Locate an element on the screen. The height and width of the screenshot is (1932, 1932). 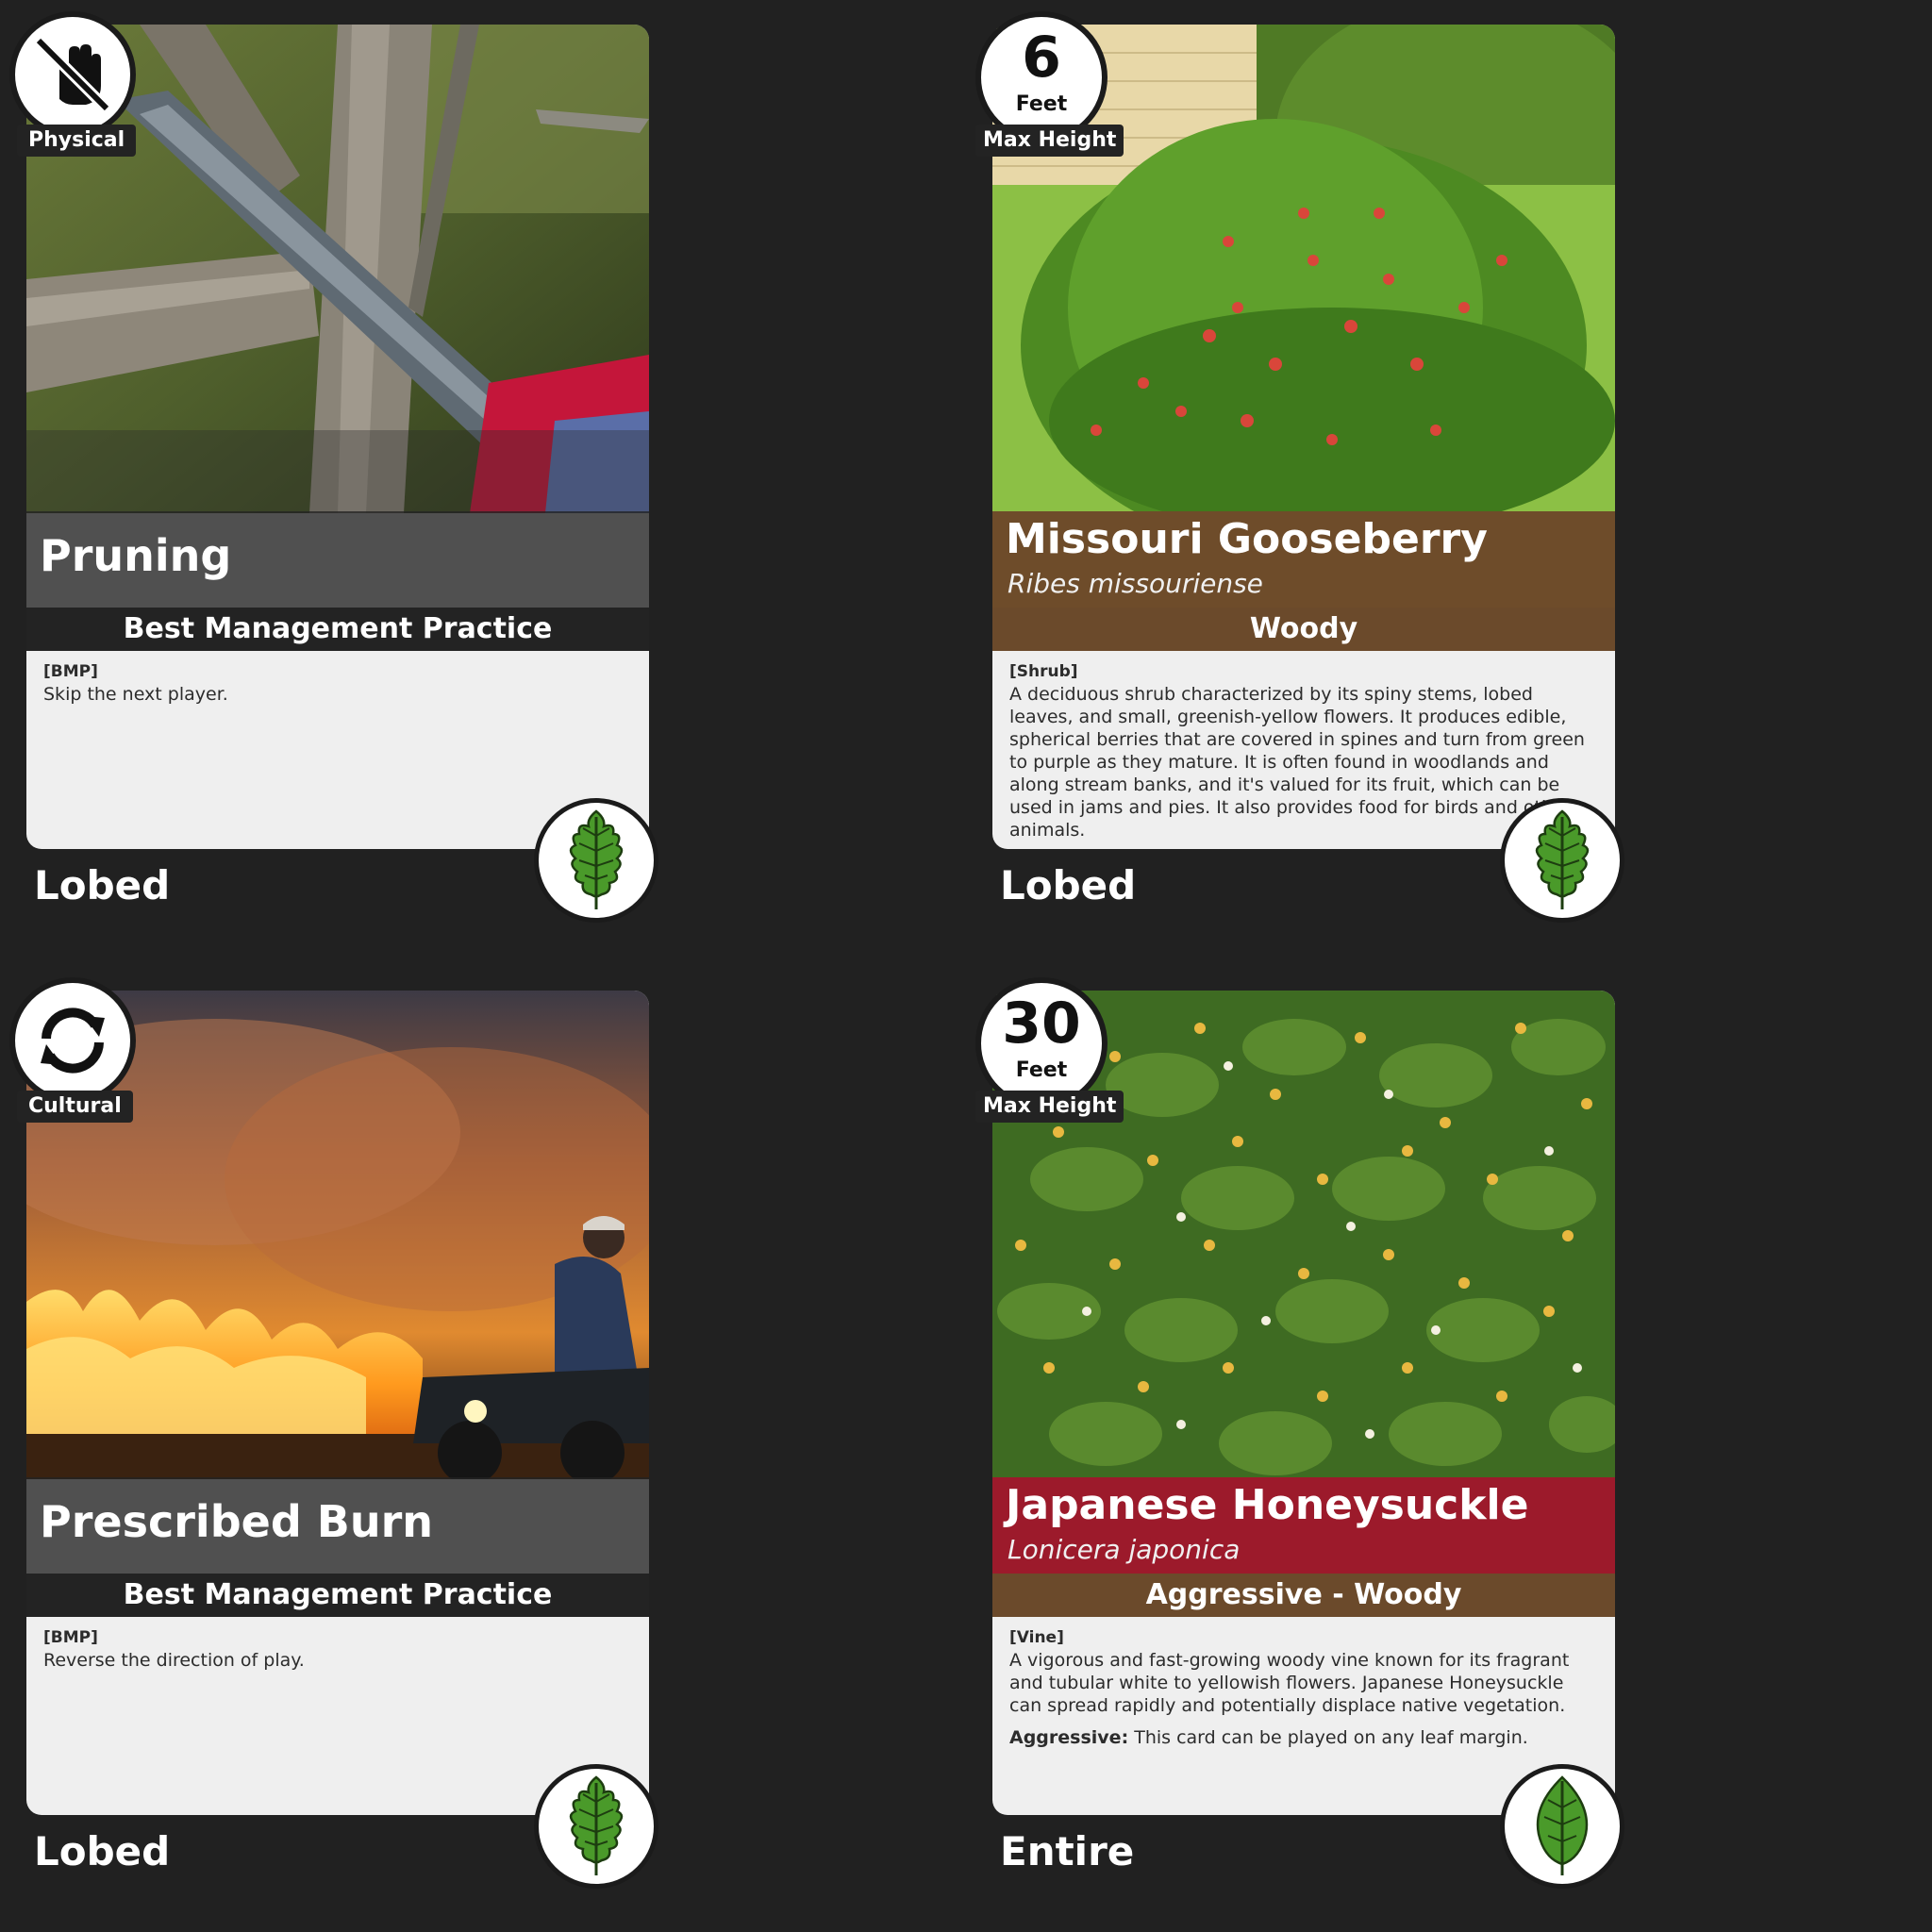
aggressive-label: Aggressive: is located at coordinates (1069, 1738).